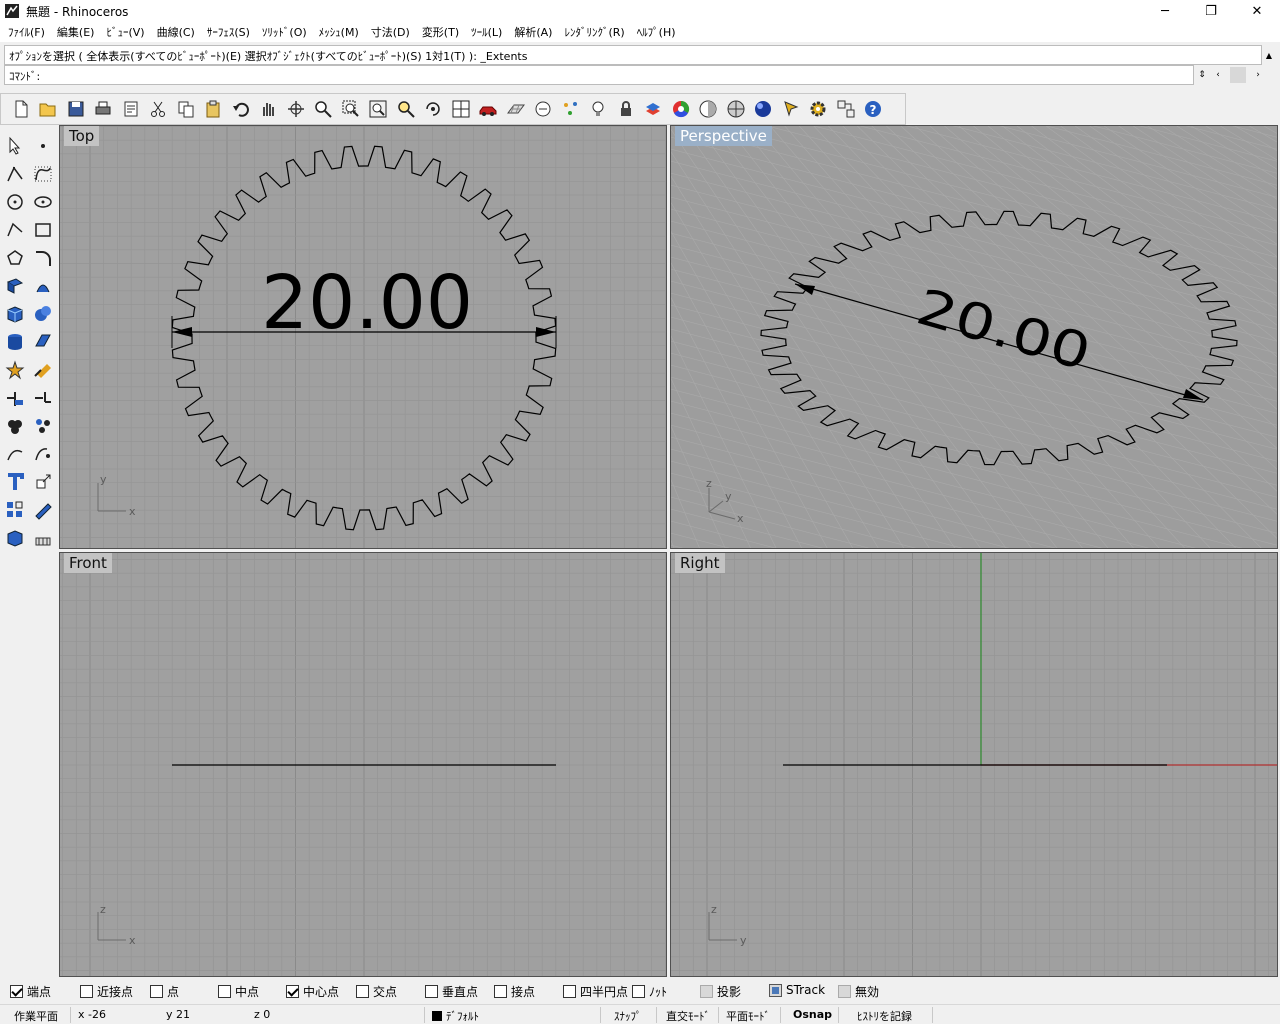 The width and height of the screenshot is (1280, 1024). What do you see at coordinates (43, 426) in the screenshot?
I see `points-cloud-icon` at bounding box center [43, 426].